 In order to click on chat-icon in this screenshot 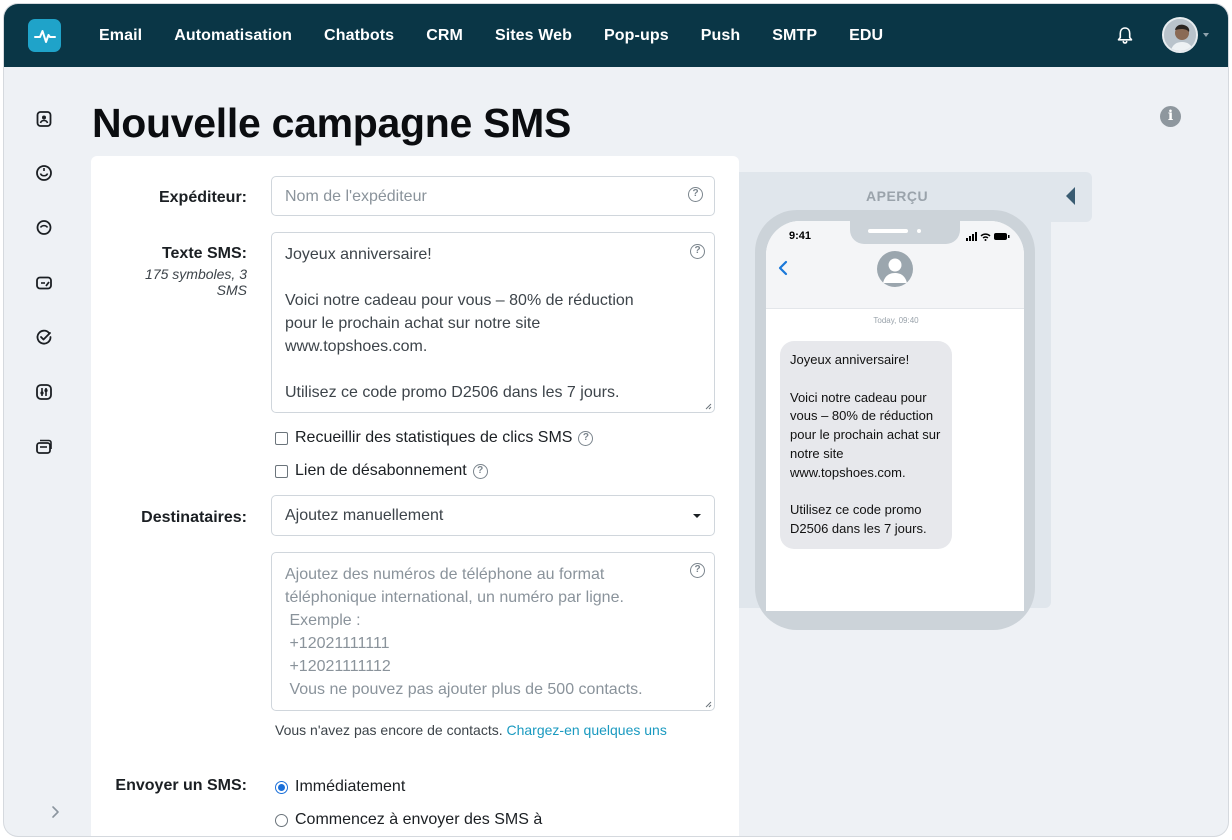, I will do `click(44, 228)`.